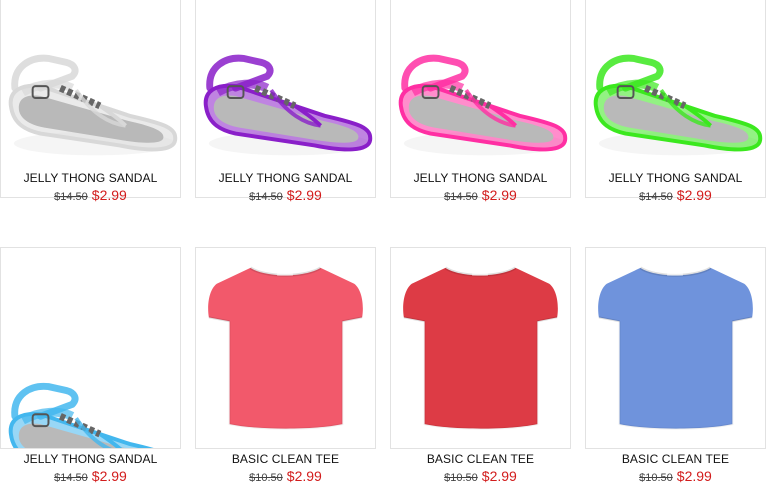  Describe the element at coordinates (678, 105) in the screenshot. I see `green-jelly-sandal-image` at that location.